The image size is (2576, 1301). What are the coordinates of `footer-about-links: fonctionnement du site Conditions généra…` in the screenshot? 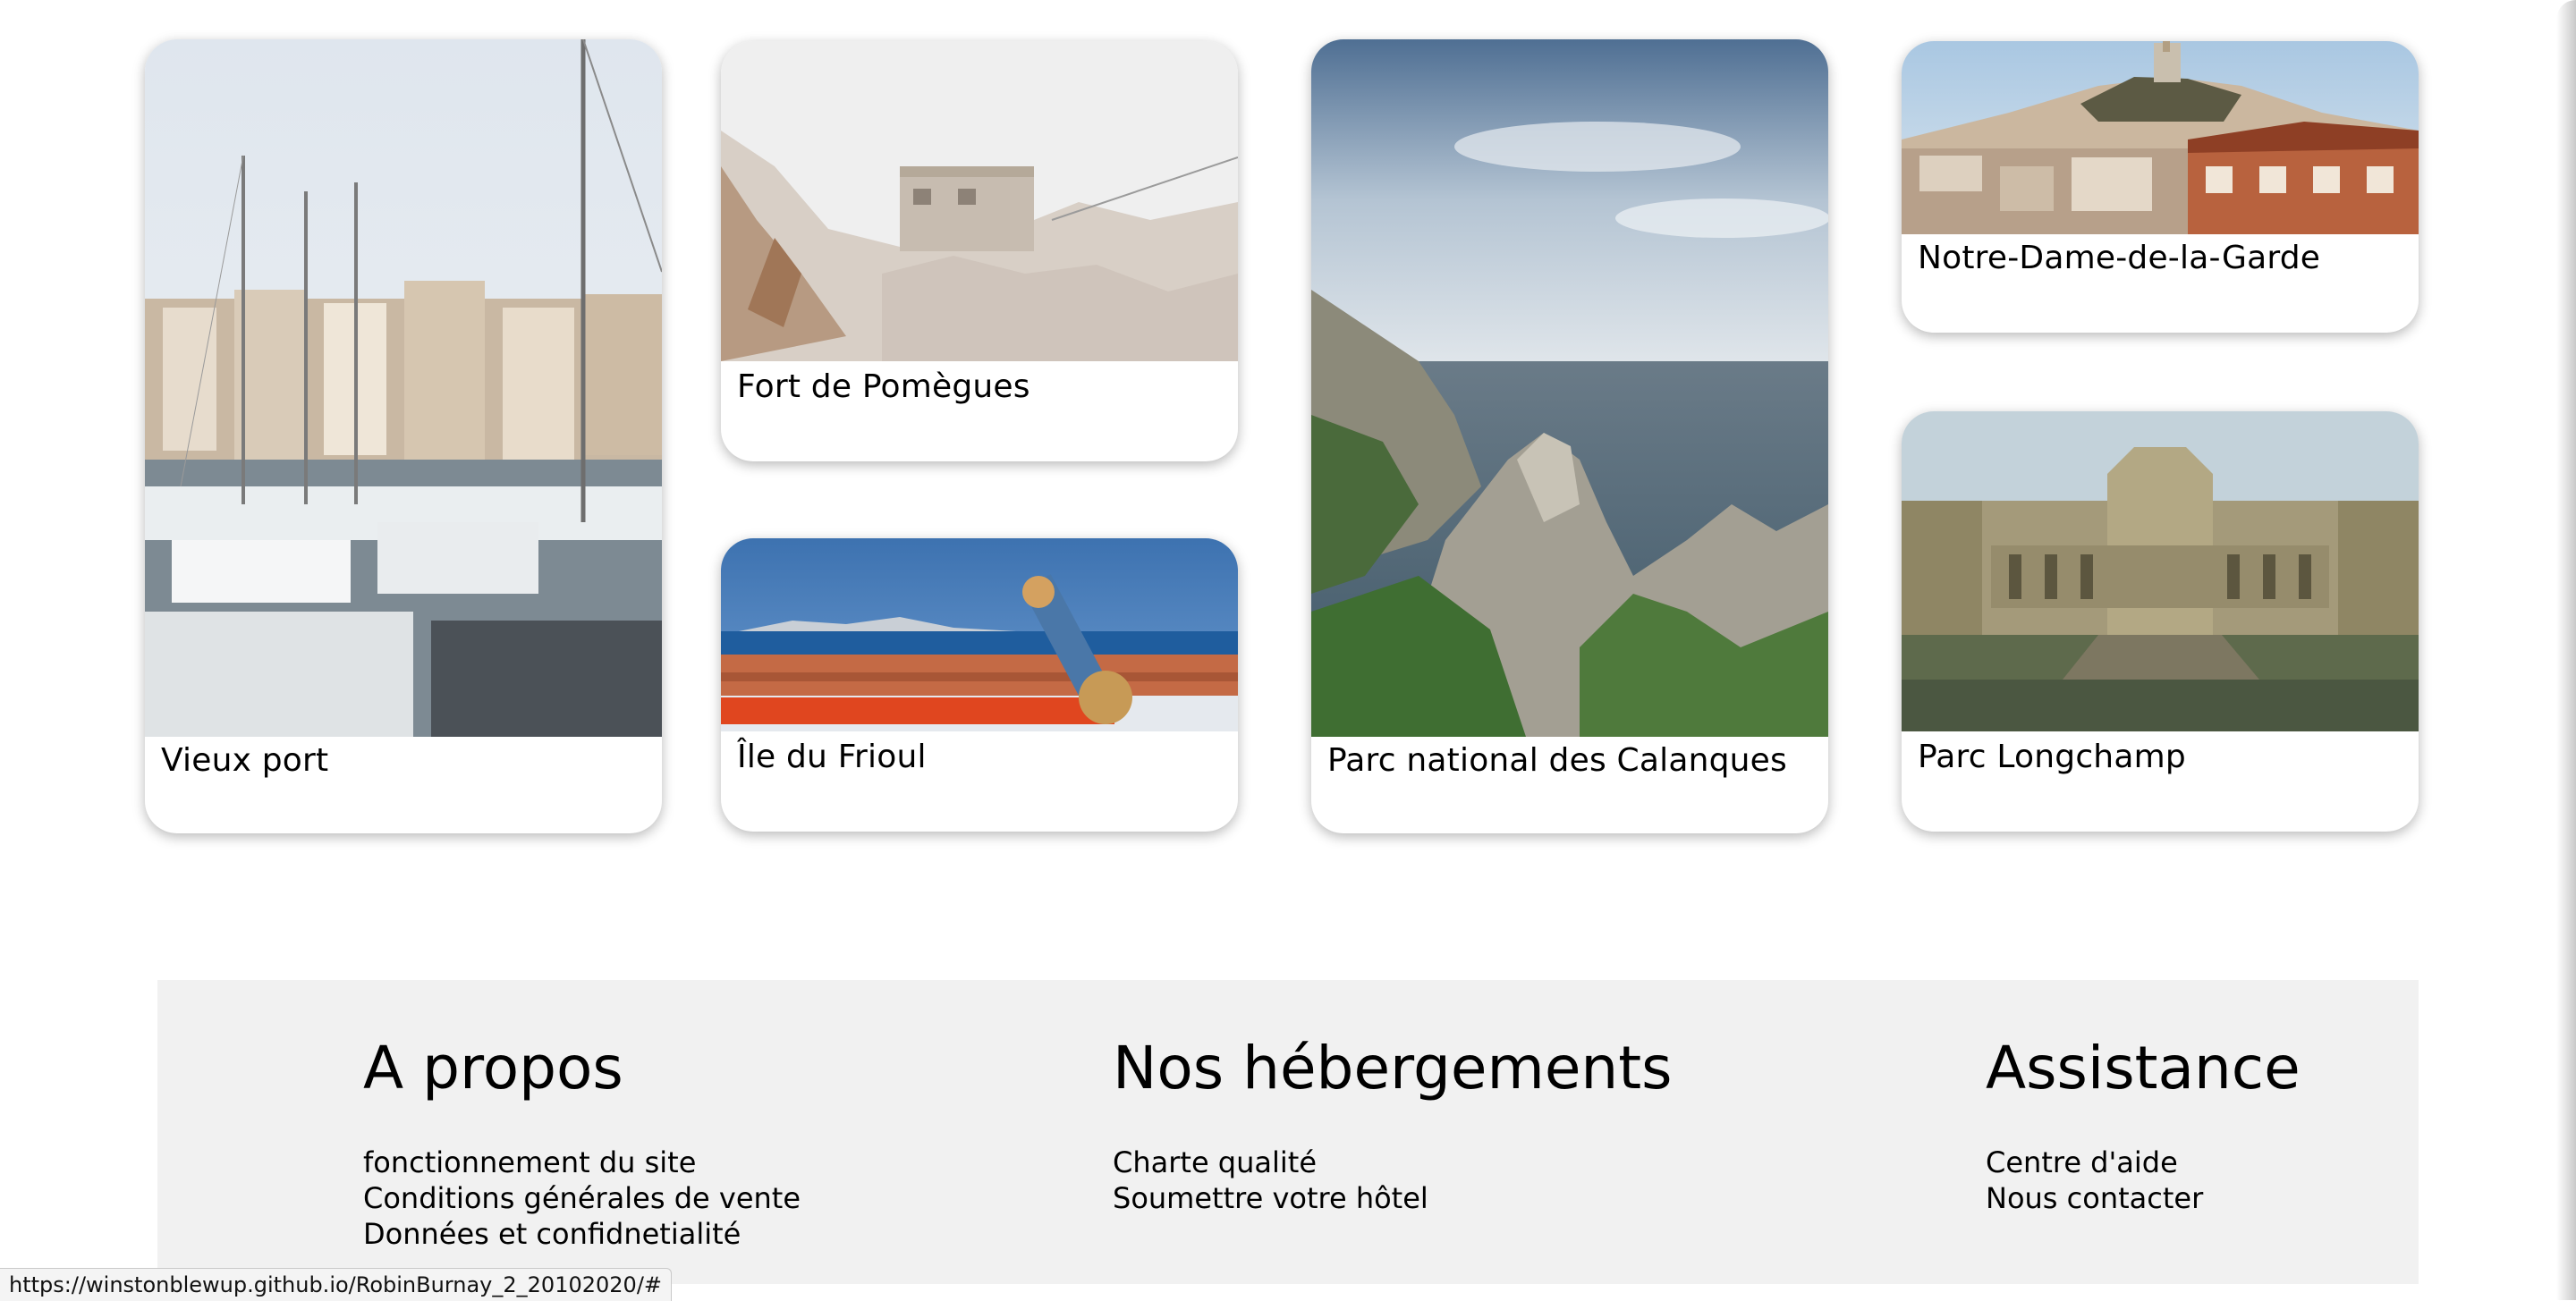 It's located at (582, 1198).